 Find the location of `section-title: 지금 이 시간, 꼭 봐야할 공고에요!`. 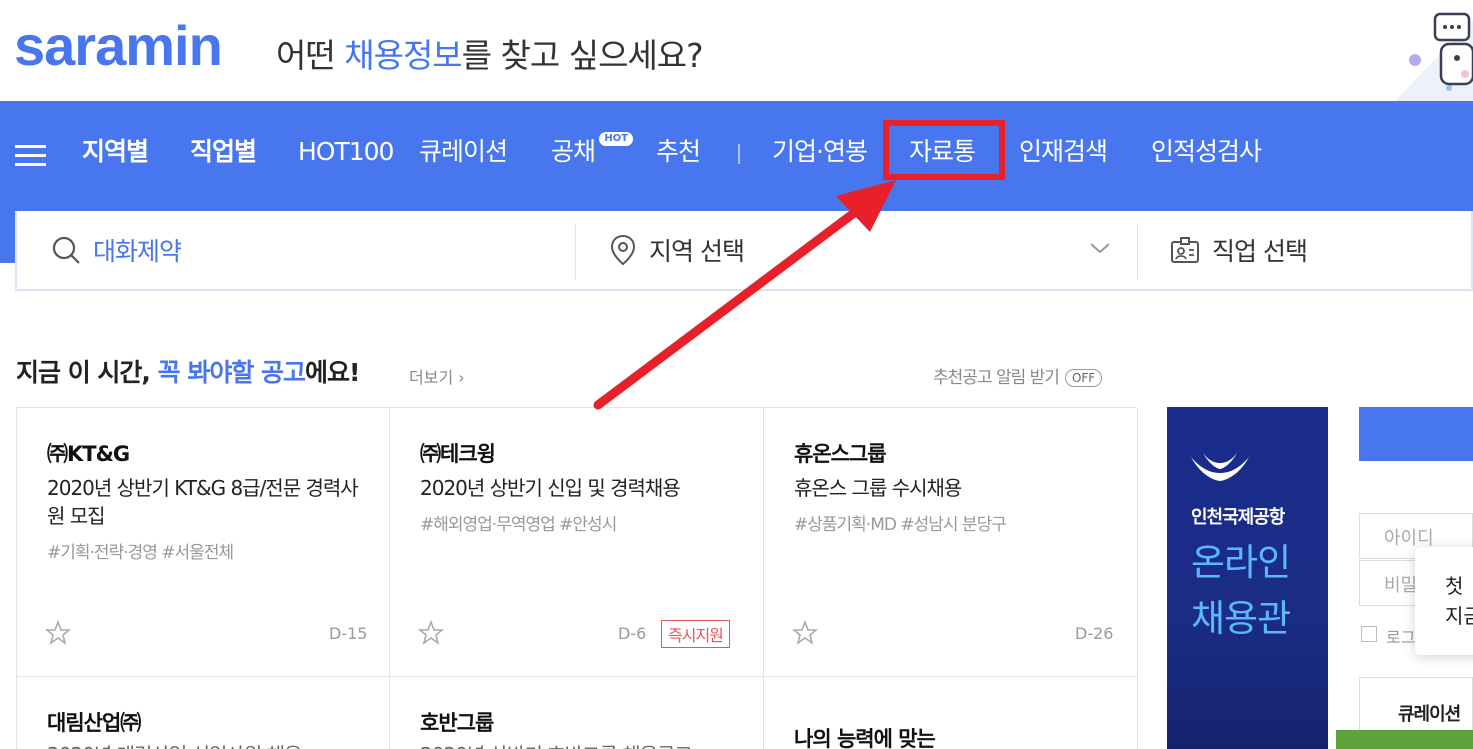

section-title: 지금 이 시간, 꼭 봐야할 공고에요! is located at coordinates (188, 373).